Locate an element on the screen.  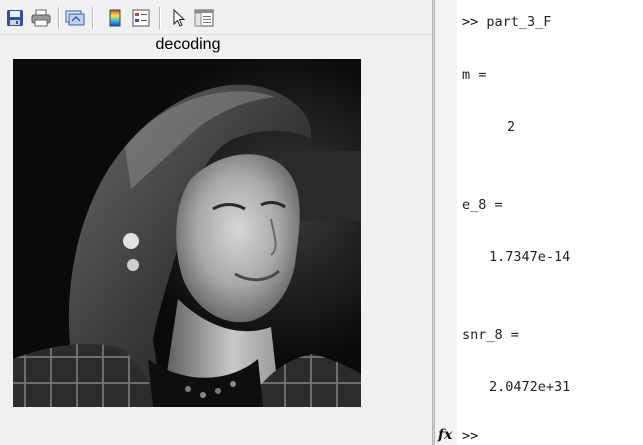
figure-toolbar is located at coordinates (216, 17).